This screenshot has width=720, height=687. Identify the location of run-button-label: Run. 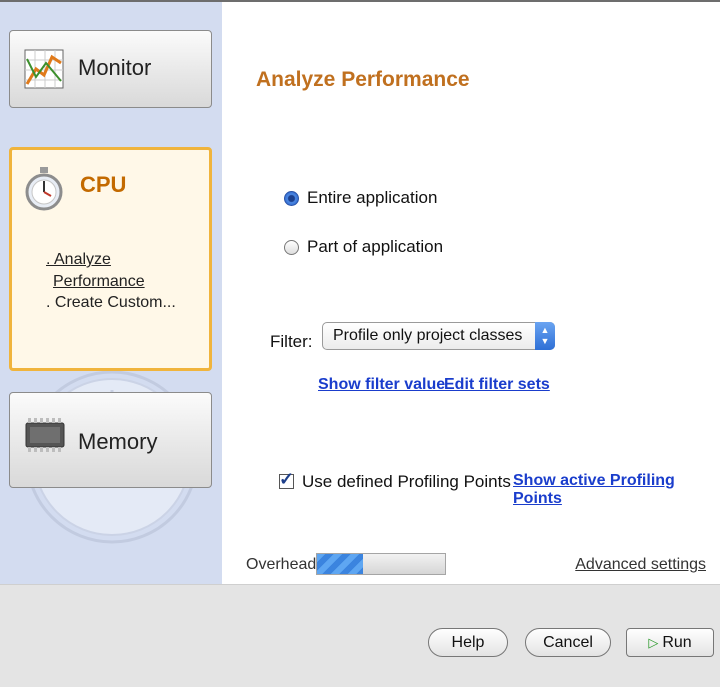
(677, 642).